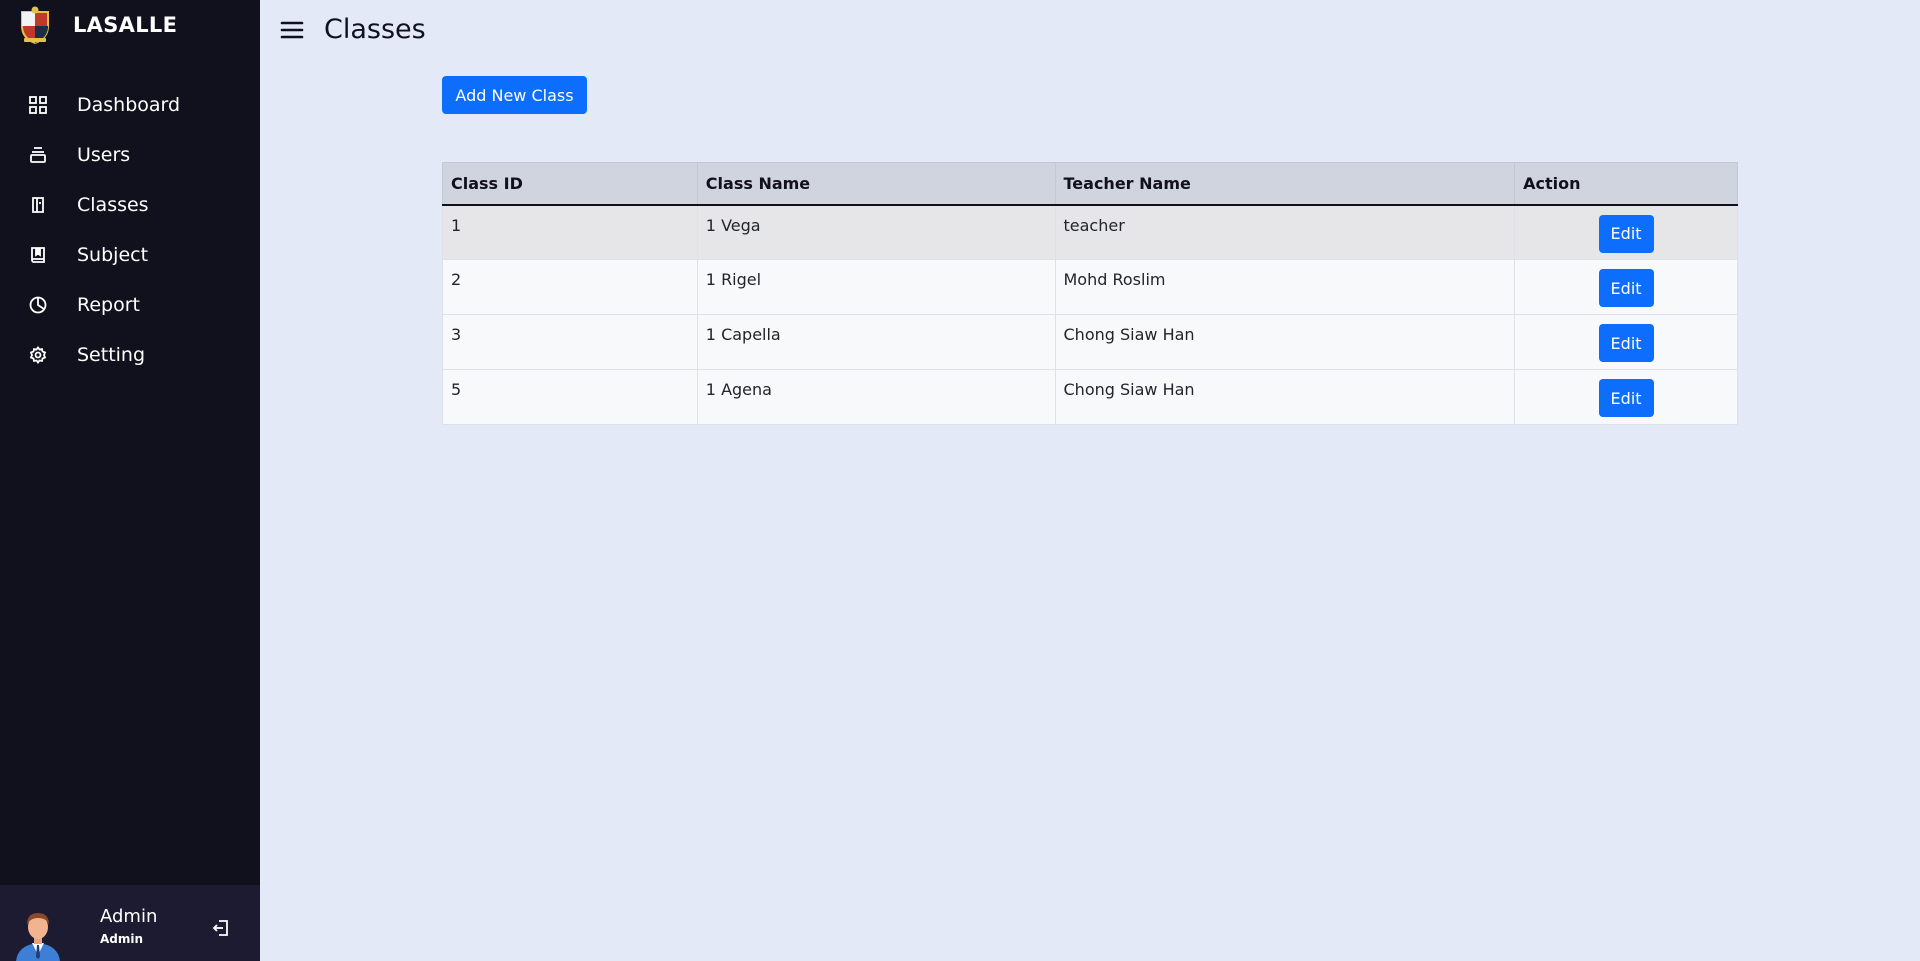 The image size is (1920, 961). Describe the element at coordinates (108, 305) in the screenshot. I see `sidebar-item-label: Report` at that location.